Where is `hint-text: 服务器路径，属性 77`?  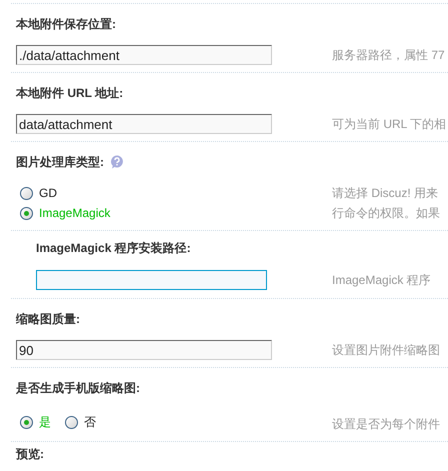 hint-text: 服务器路径，属性 77 is located at coordinates (389, 55).